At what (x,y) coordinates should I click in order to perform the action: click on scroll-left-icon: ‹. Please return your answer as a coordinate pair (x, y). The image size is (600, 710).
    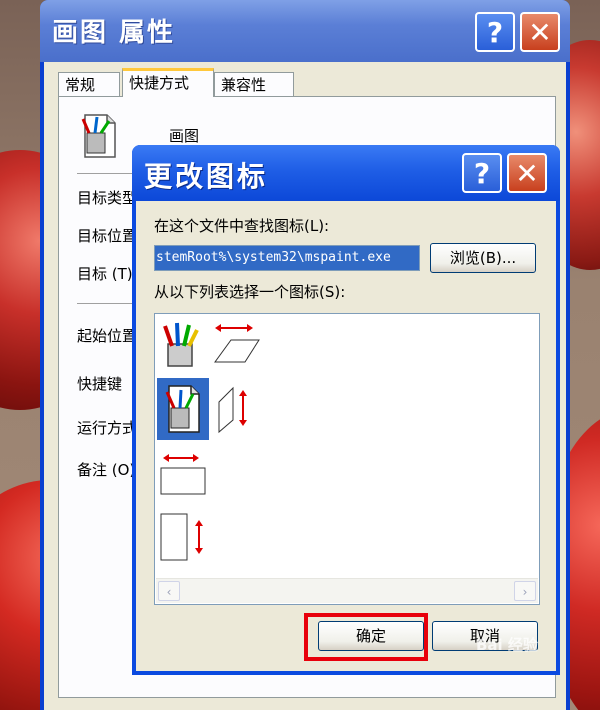
    Looking at the image, I should click on (169, 591).